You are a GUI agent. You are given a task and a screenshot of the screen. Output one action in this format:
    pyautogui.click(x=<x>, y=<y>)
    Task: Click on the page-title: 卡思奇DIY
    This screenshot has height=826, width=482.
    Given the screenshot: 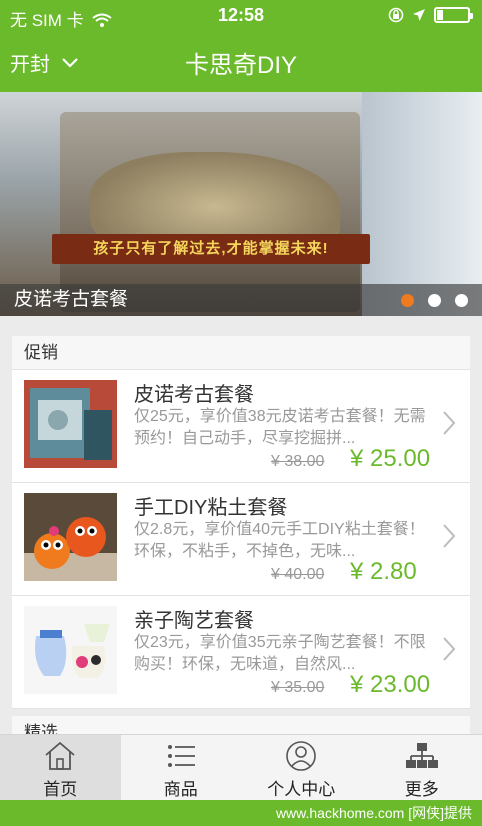 What is the action you would take?
    pyautogui.click(x=240, y=65)
    